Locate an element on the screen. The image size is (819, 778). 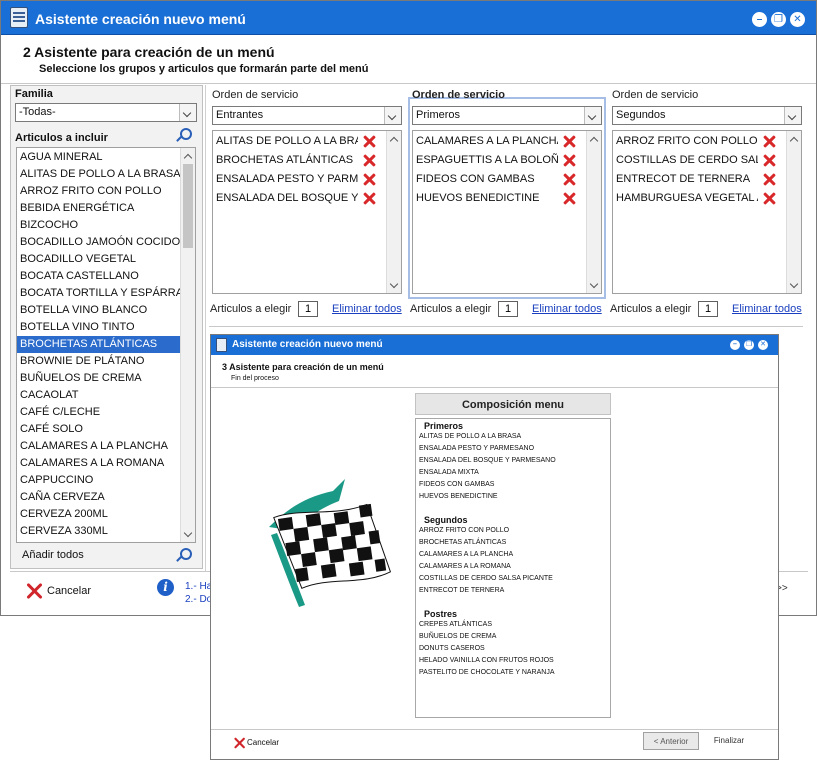
service-item: ALITAS DE POLLO A LA BRA is located at coordinates (300, 141).